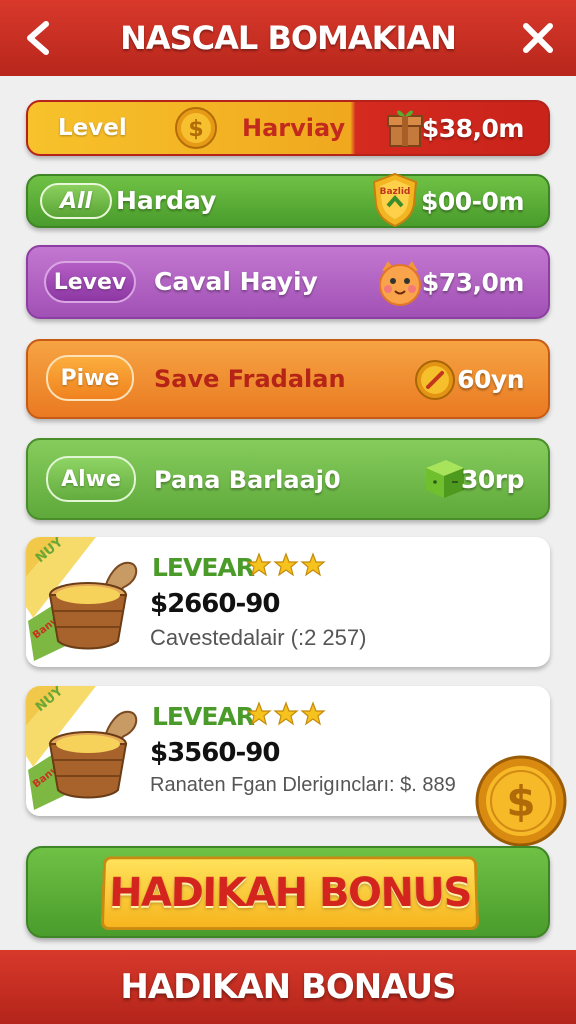 The height and width of the screenshot is (1024, 576). Describe the element at coordinates (400, 283) in the screenshot. I see `cat-face-icon` at that location.